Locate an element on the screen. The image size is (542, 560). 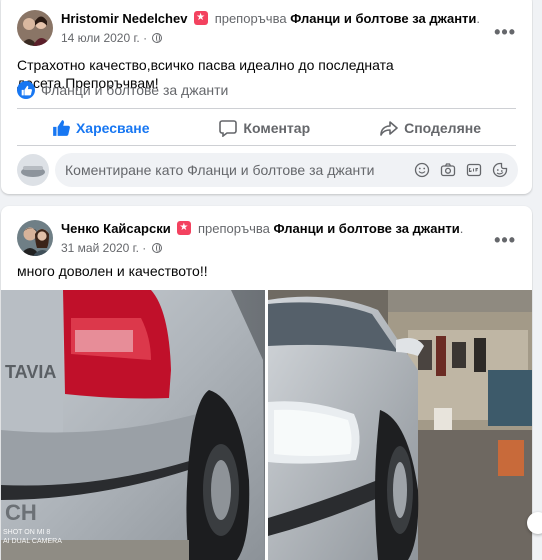
tagged-page: Фланци и болтове за джанти is located at coordinates (122, 90).